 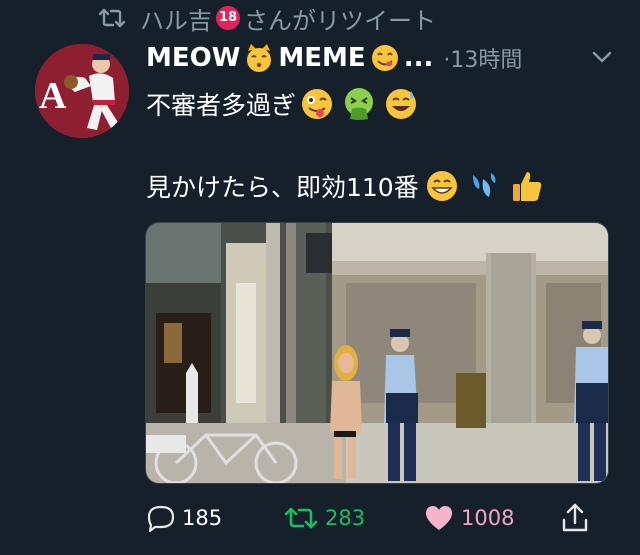 I want to click on tweet-text-line-2: 見かけたら、即効110番, so click(x=345, y=186).